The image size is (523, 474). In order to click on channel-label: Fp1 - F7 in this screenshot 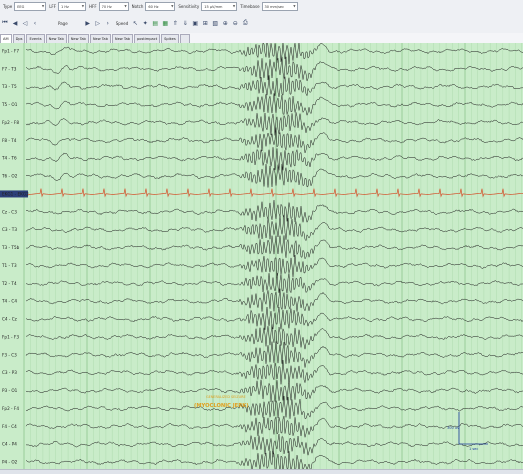, I will do `click(10, 51)`.